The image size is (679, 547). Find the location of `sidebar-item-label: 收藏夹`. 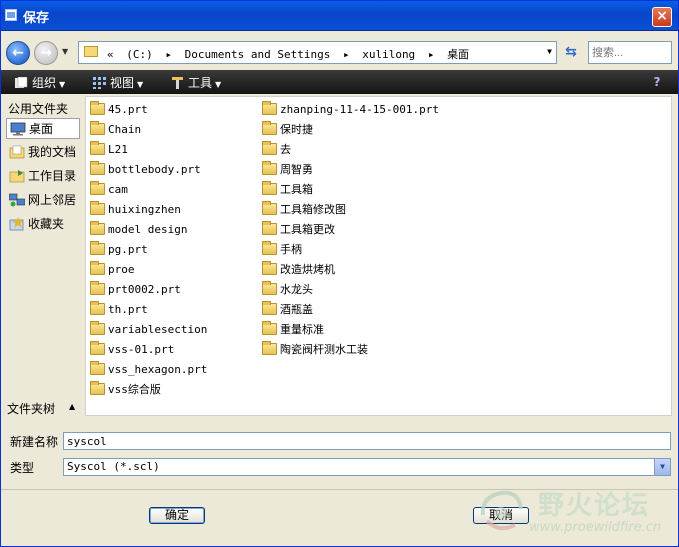

sidebar-item-label: 收藏夹 is located at coordinates (46, 224).